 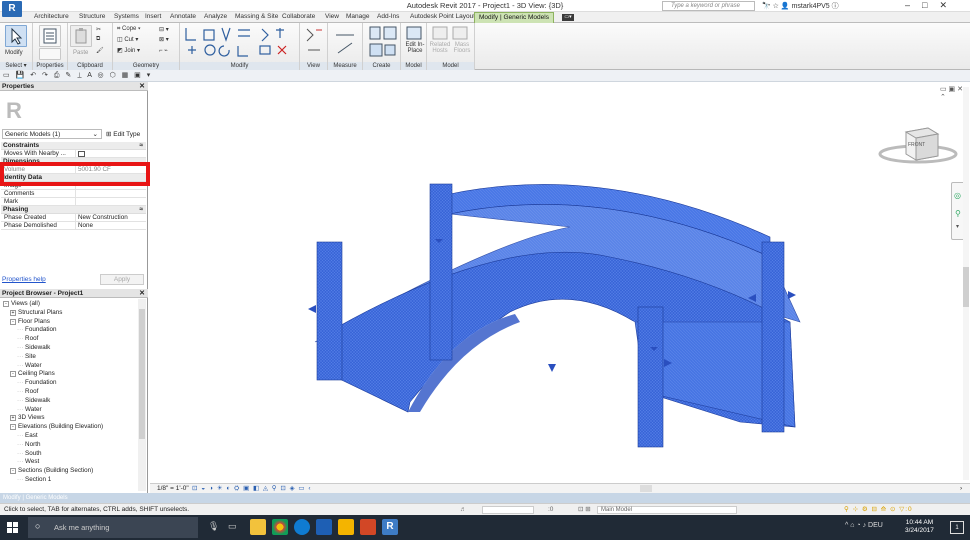 I want to click on outlook-icon, so click(x=324, y=527).